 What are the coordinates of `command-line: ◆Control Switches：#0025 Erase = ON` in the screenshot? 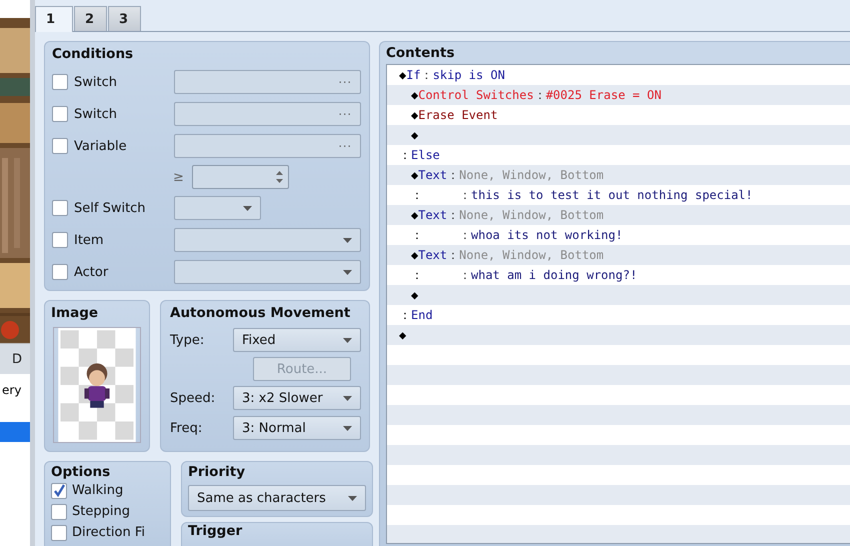 It's located at (524, 95).